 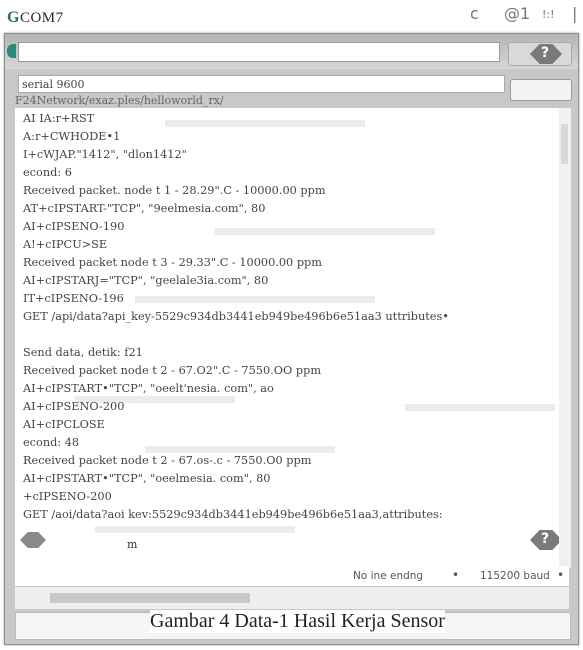 What do you see at coordinates (146, 280) in the screenshot?
I see `log-line: AI+cIPSTARJ="TCP", "geelale3ia.com", 80` at bounding box center [146, 280].